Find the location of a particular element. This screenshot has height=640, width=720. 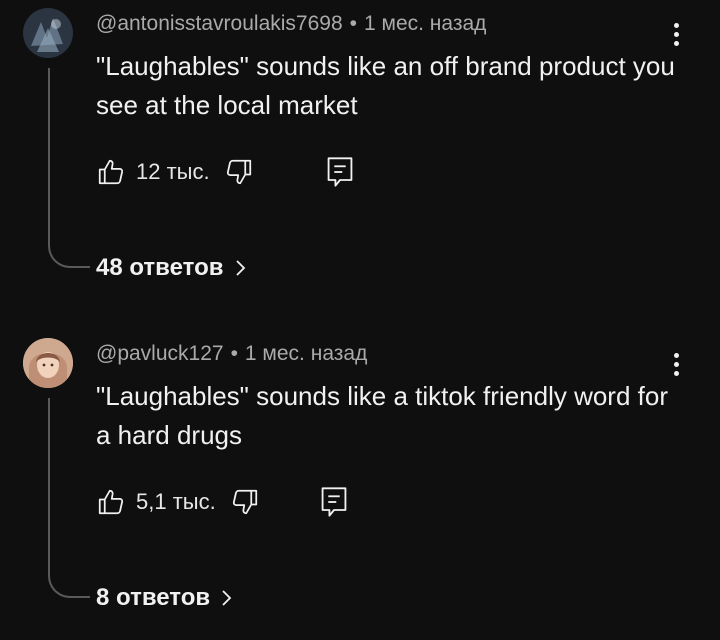

view-replies-button: 48 ответов is located at coordinates (171, 268).